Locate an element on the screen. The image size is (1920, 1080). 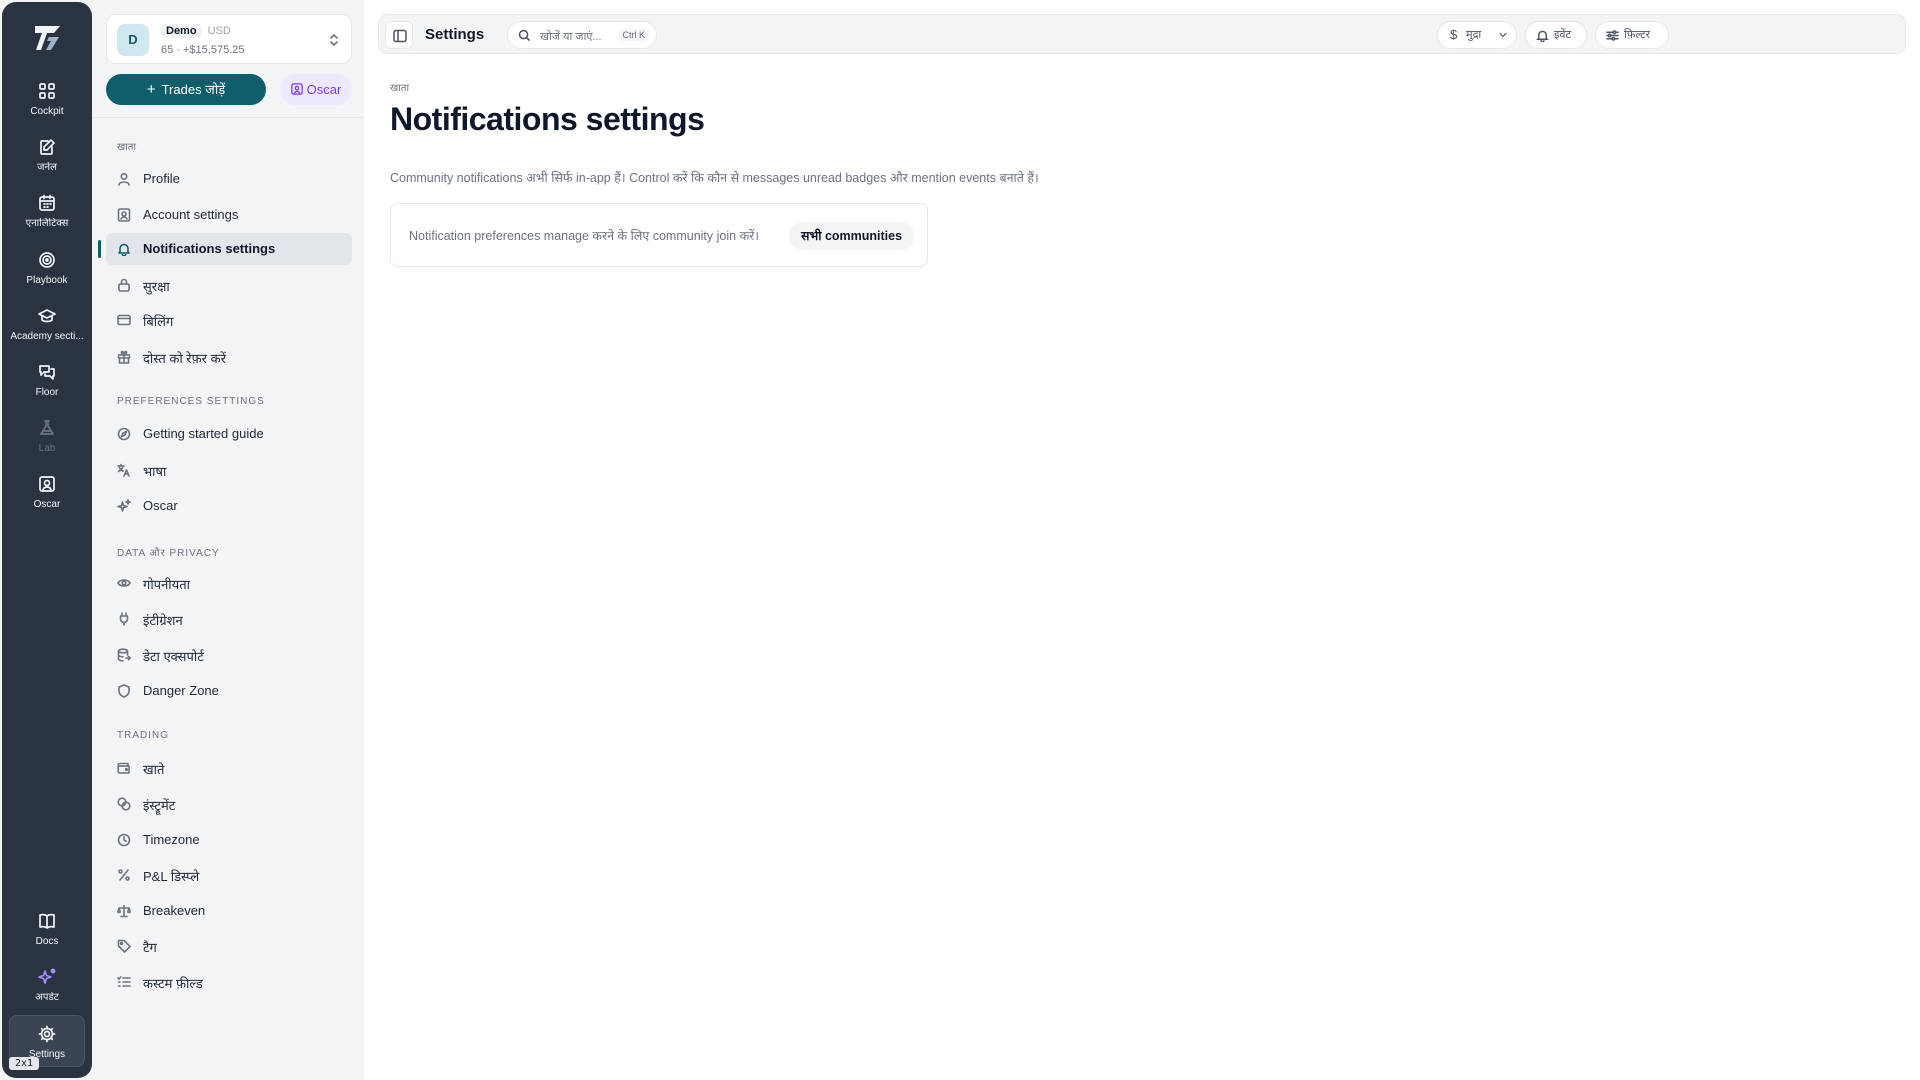
rail-item-label: Lab is located at coordinates (47, 448).